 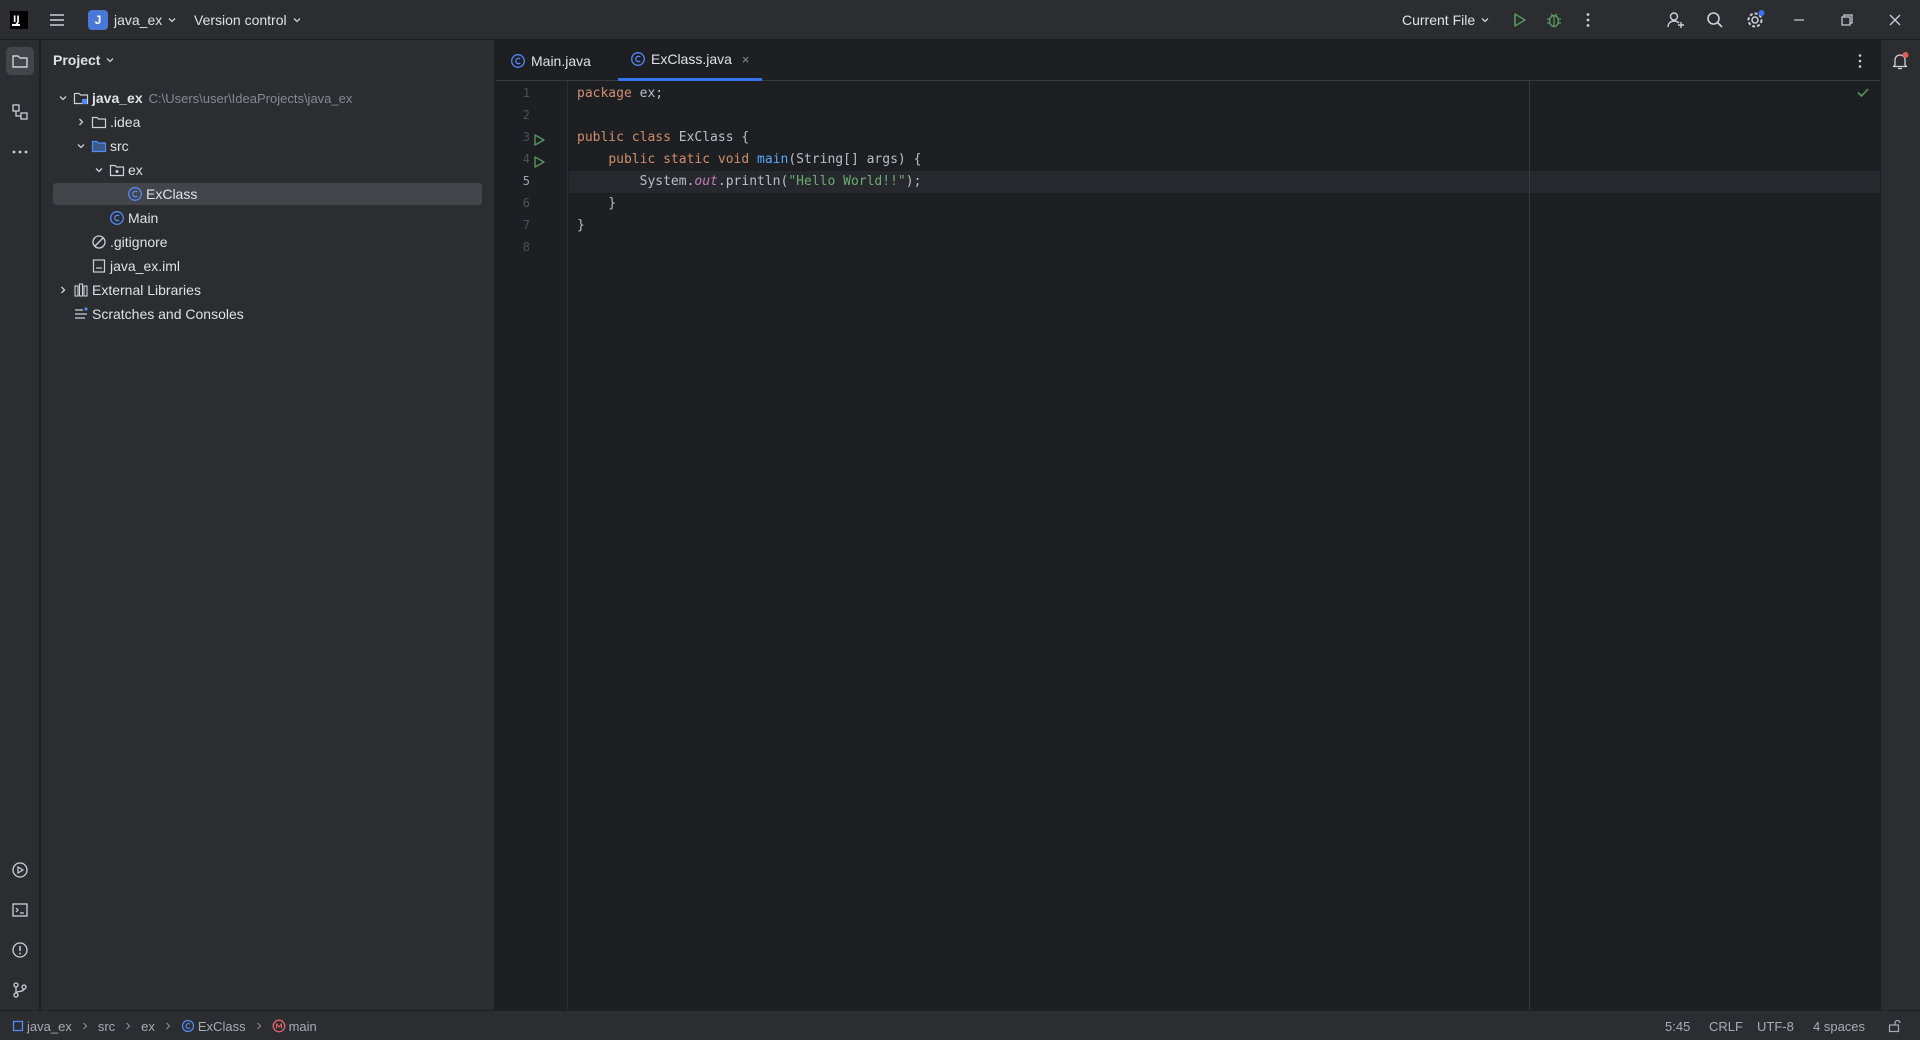 What do you see at coordinates (526, 115) in the screenshot?
I see `line-number: 2` at bounding box center [526, 115].